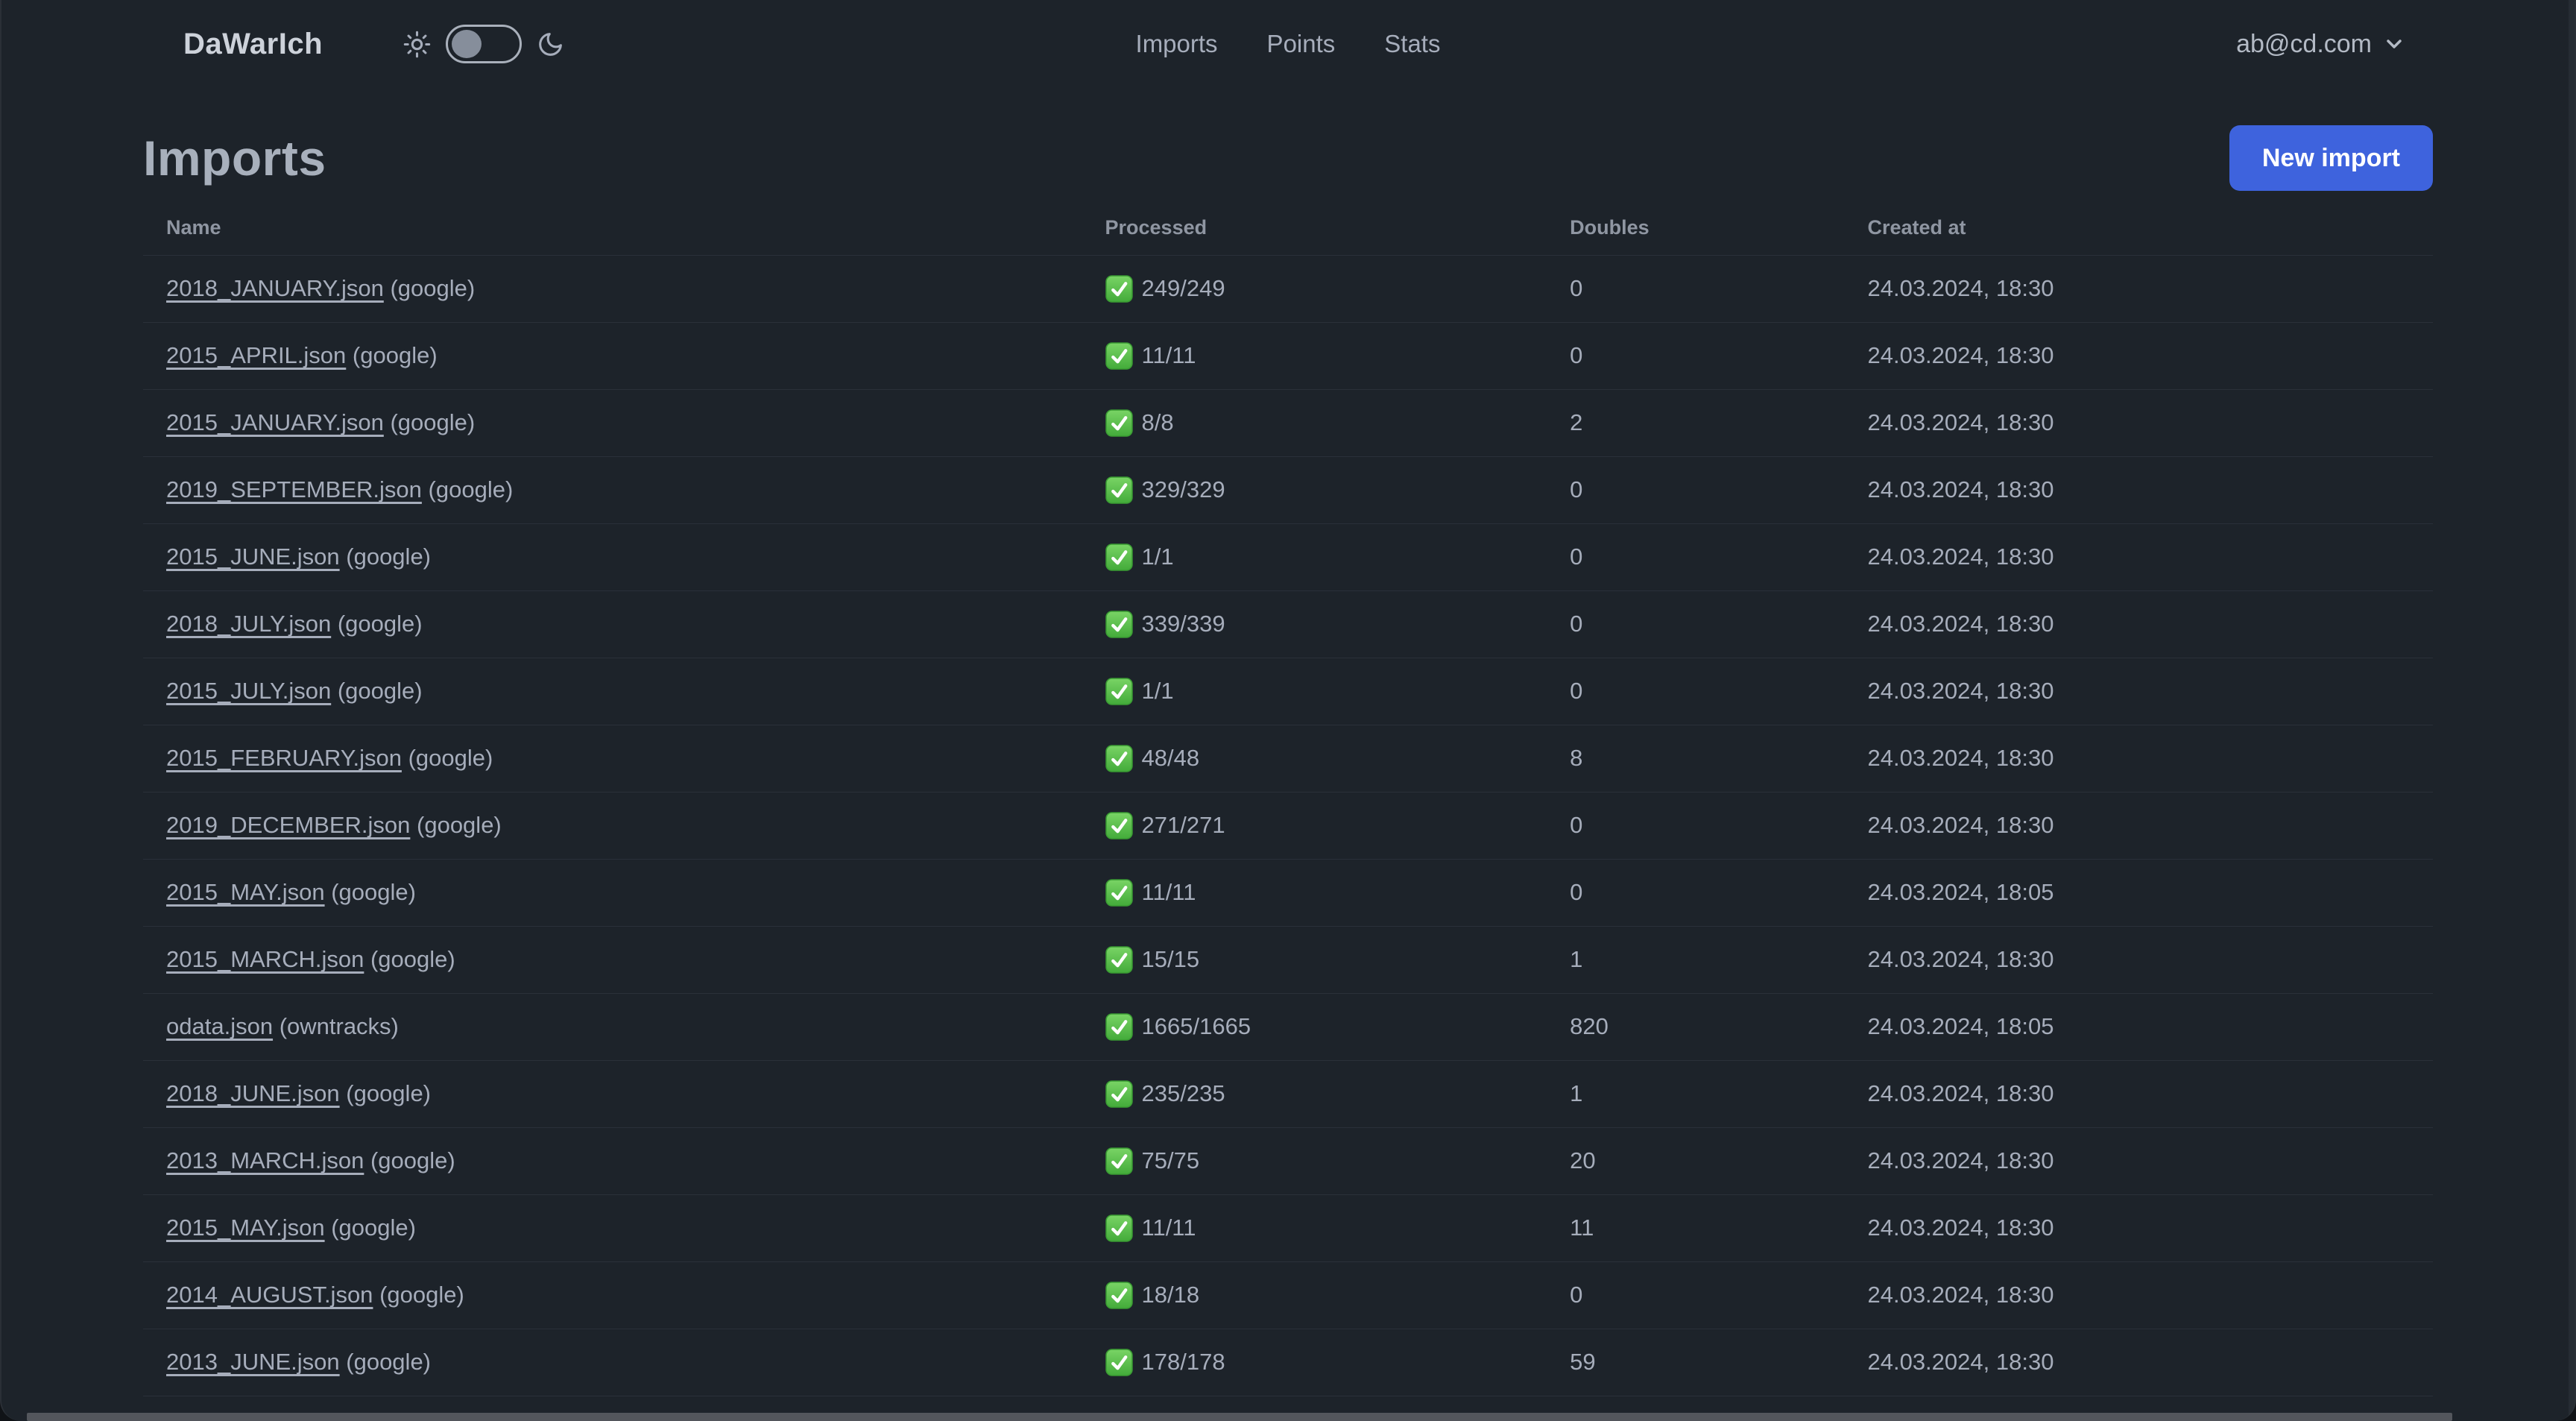 This screenshot has height=1421, width=2576. Describe the element at coordinates (220, 1026) in the screenshot. I see `import-file-link: odata.json` at that location.